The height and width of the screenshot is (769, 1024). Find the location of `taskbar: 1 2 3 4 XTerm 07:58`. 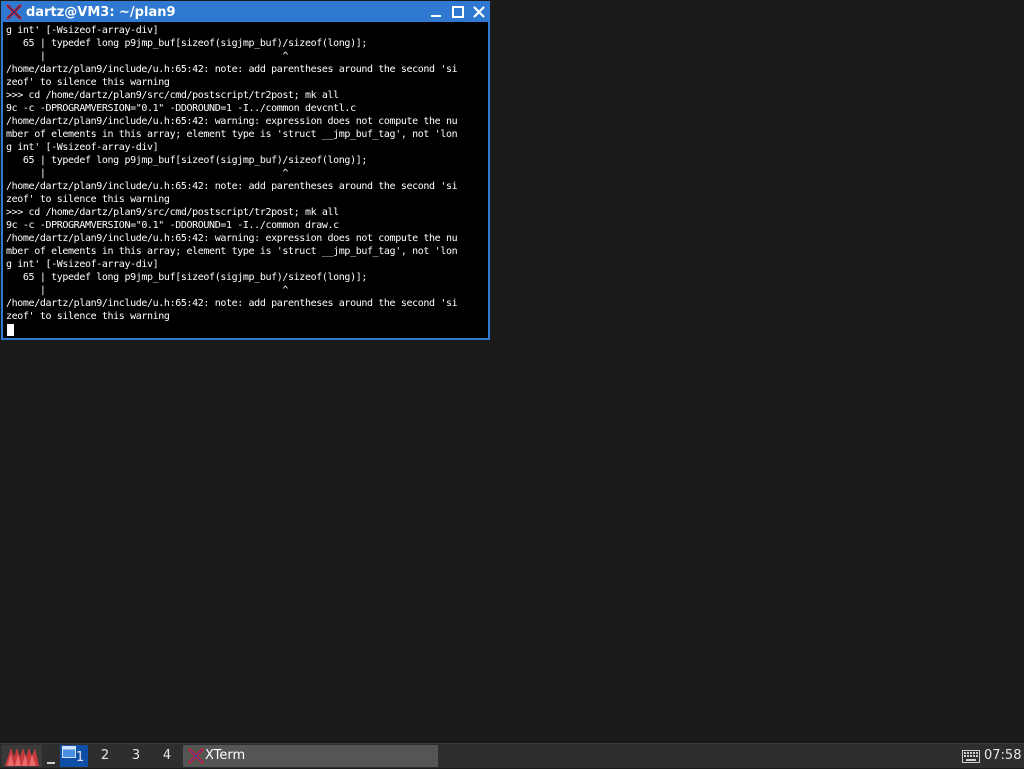

taskbar: 1 2 3 4 XTerm 07:58 is located at coordinates (512, 755).